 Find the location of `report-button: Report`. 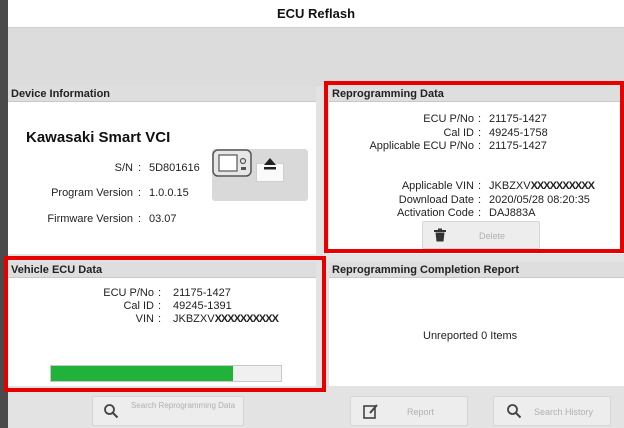

report-button: Report is located at coordinates (409, 411).